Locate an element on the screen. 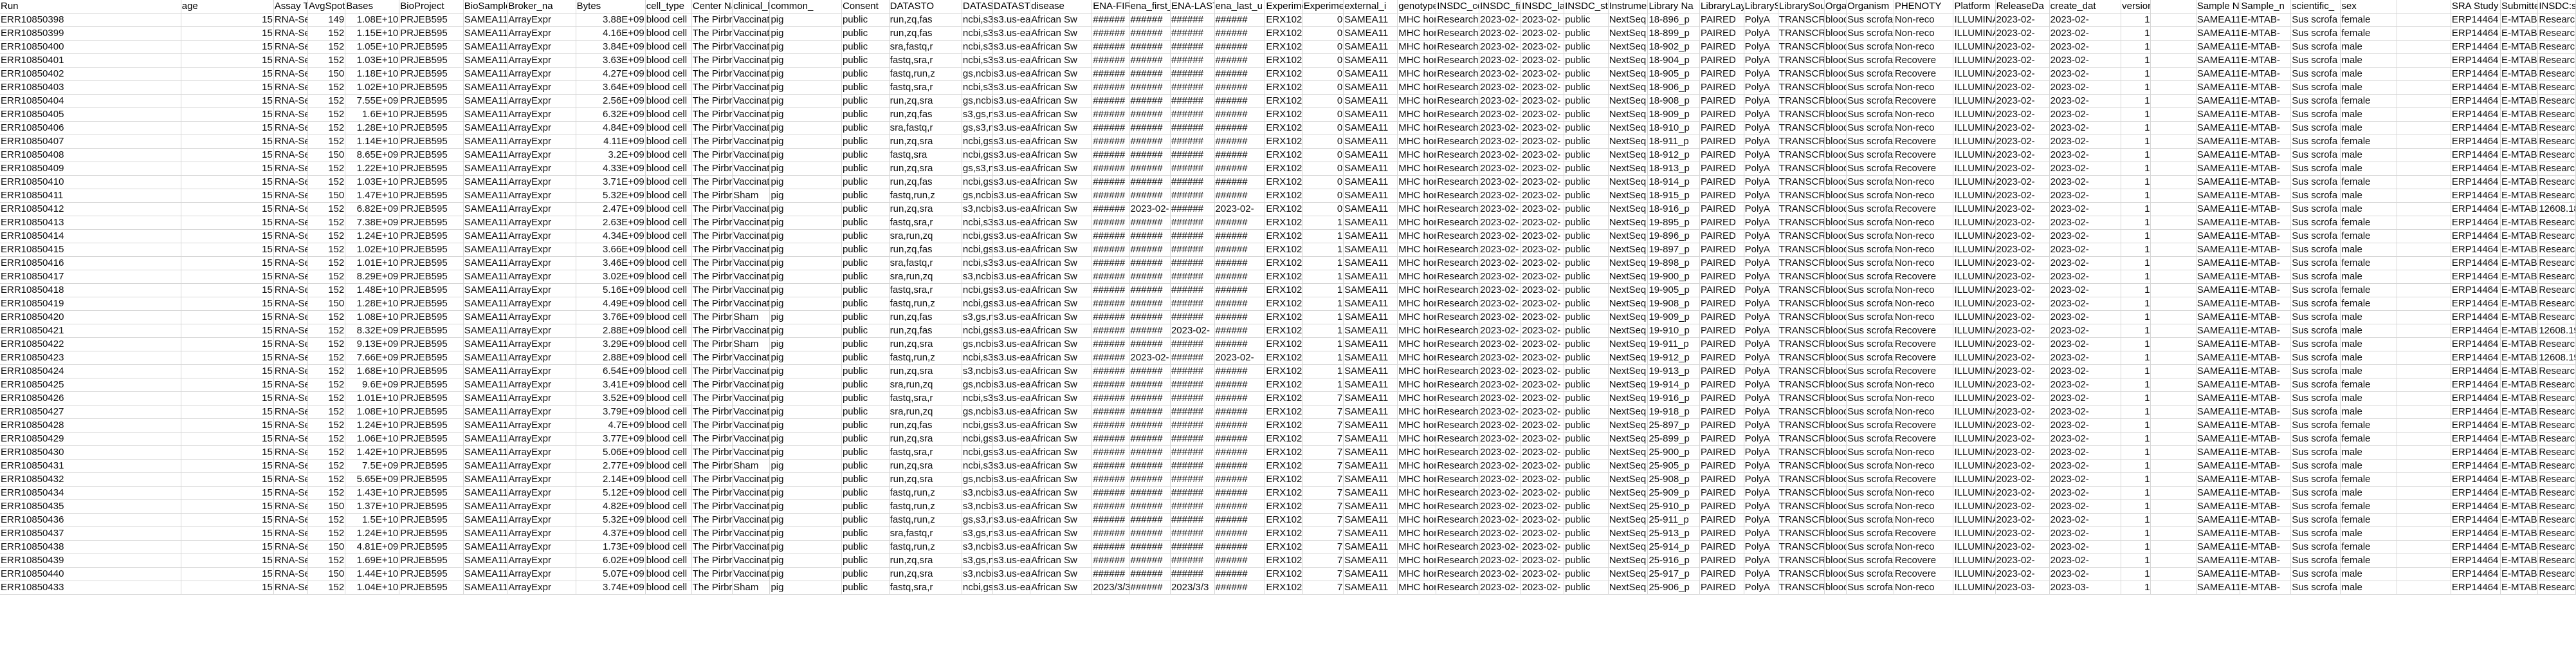 This screenshot has width=2576, height=652. column-header: Bytes is located at coordinates (611, 7).